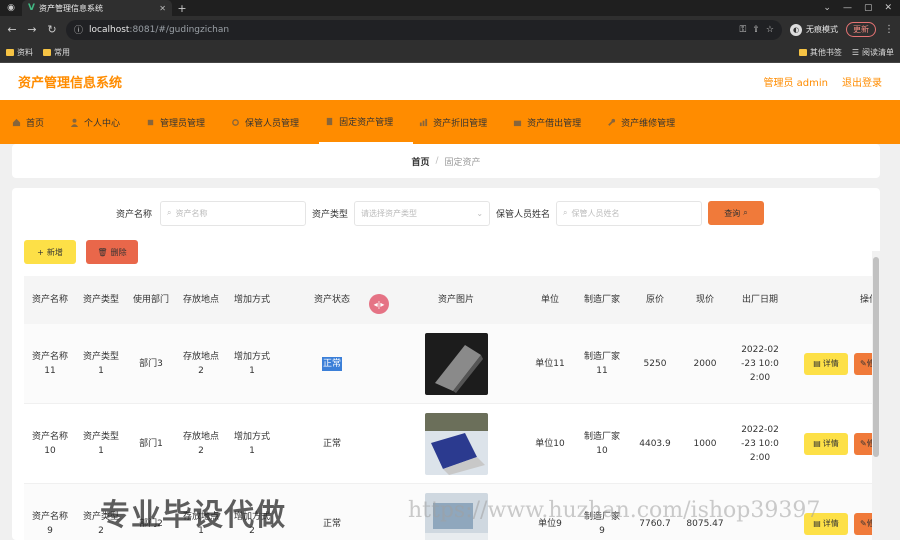 This screenshot has width=900, height=540. What do you see at coordinates (612, 122) in the screenshot?
I see `wrench-icon` at bounding box center [612, 122].